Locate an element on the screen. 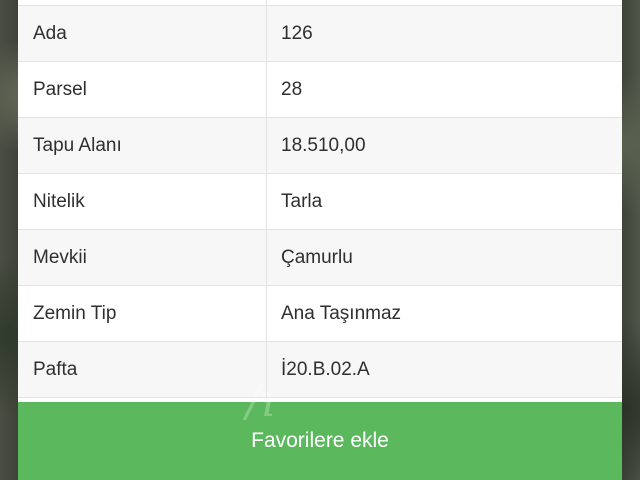  property-key: Zemin Tip is located at coordinates (142, 313).